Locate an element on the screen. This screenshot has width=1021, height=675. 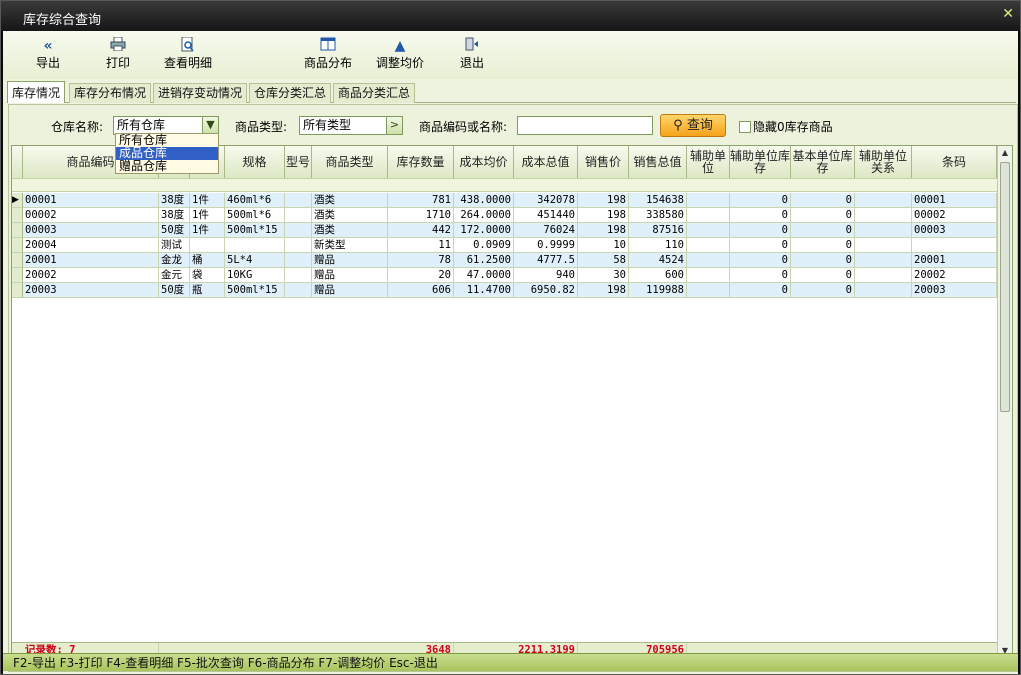
table-cell: 新类型 is located at coordinates (350, 245).